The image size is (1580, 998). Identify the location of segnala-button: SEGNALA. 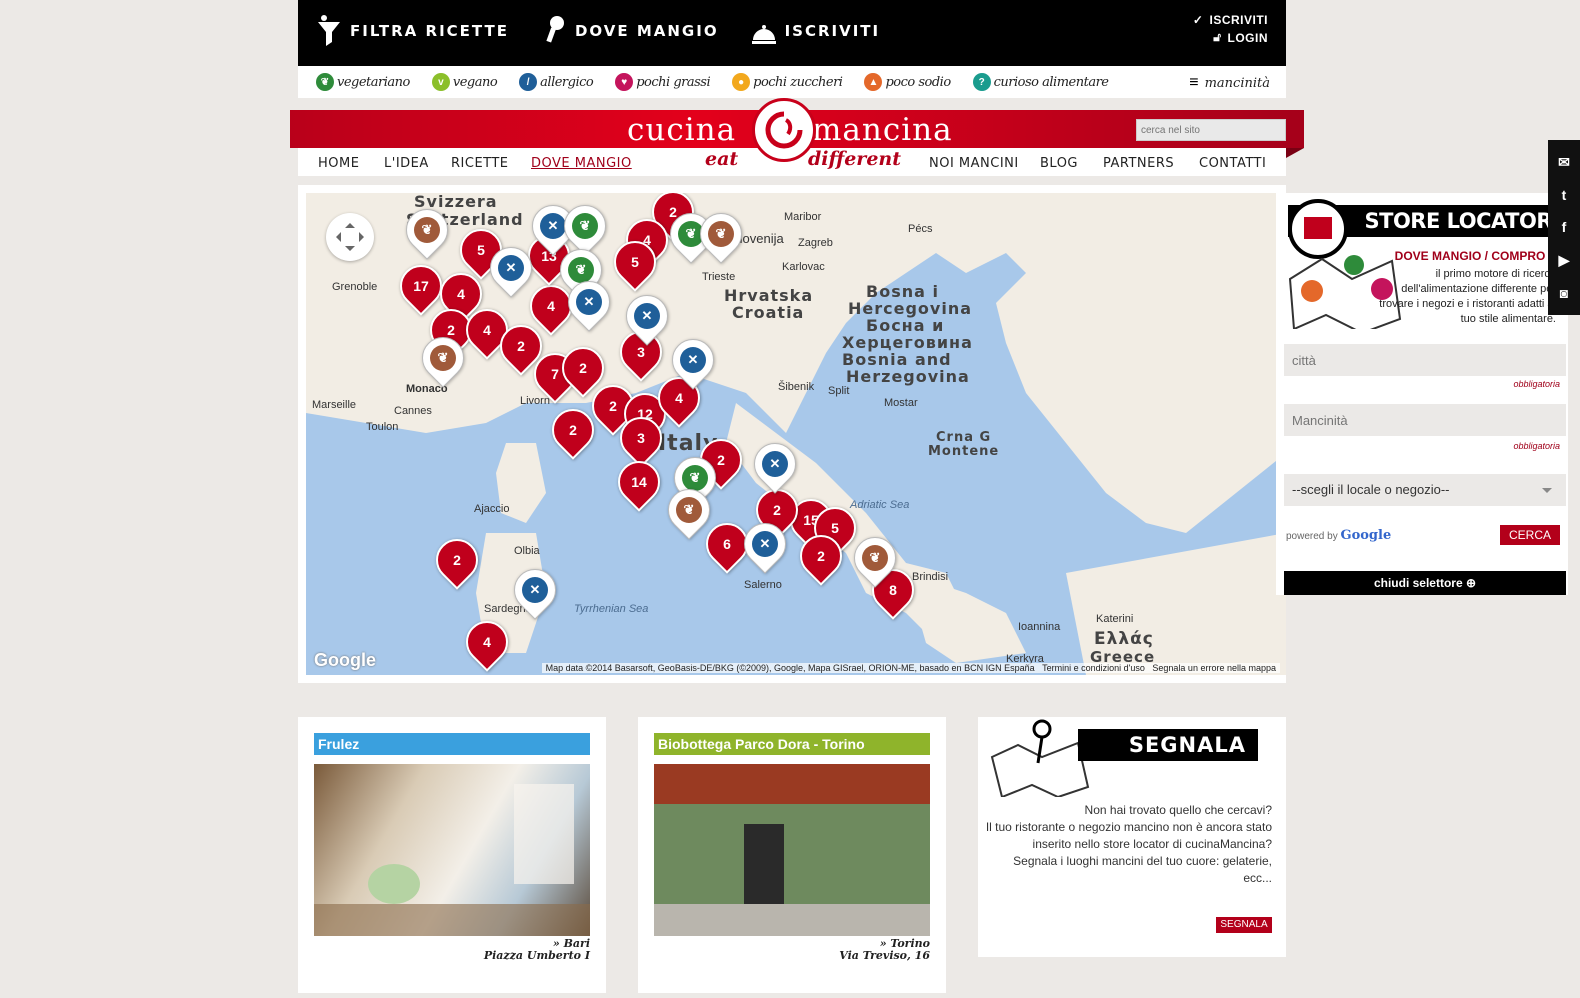
(1244, 925).